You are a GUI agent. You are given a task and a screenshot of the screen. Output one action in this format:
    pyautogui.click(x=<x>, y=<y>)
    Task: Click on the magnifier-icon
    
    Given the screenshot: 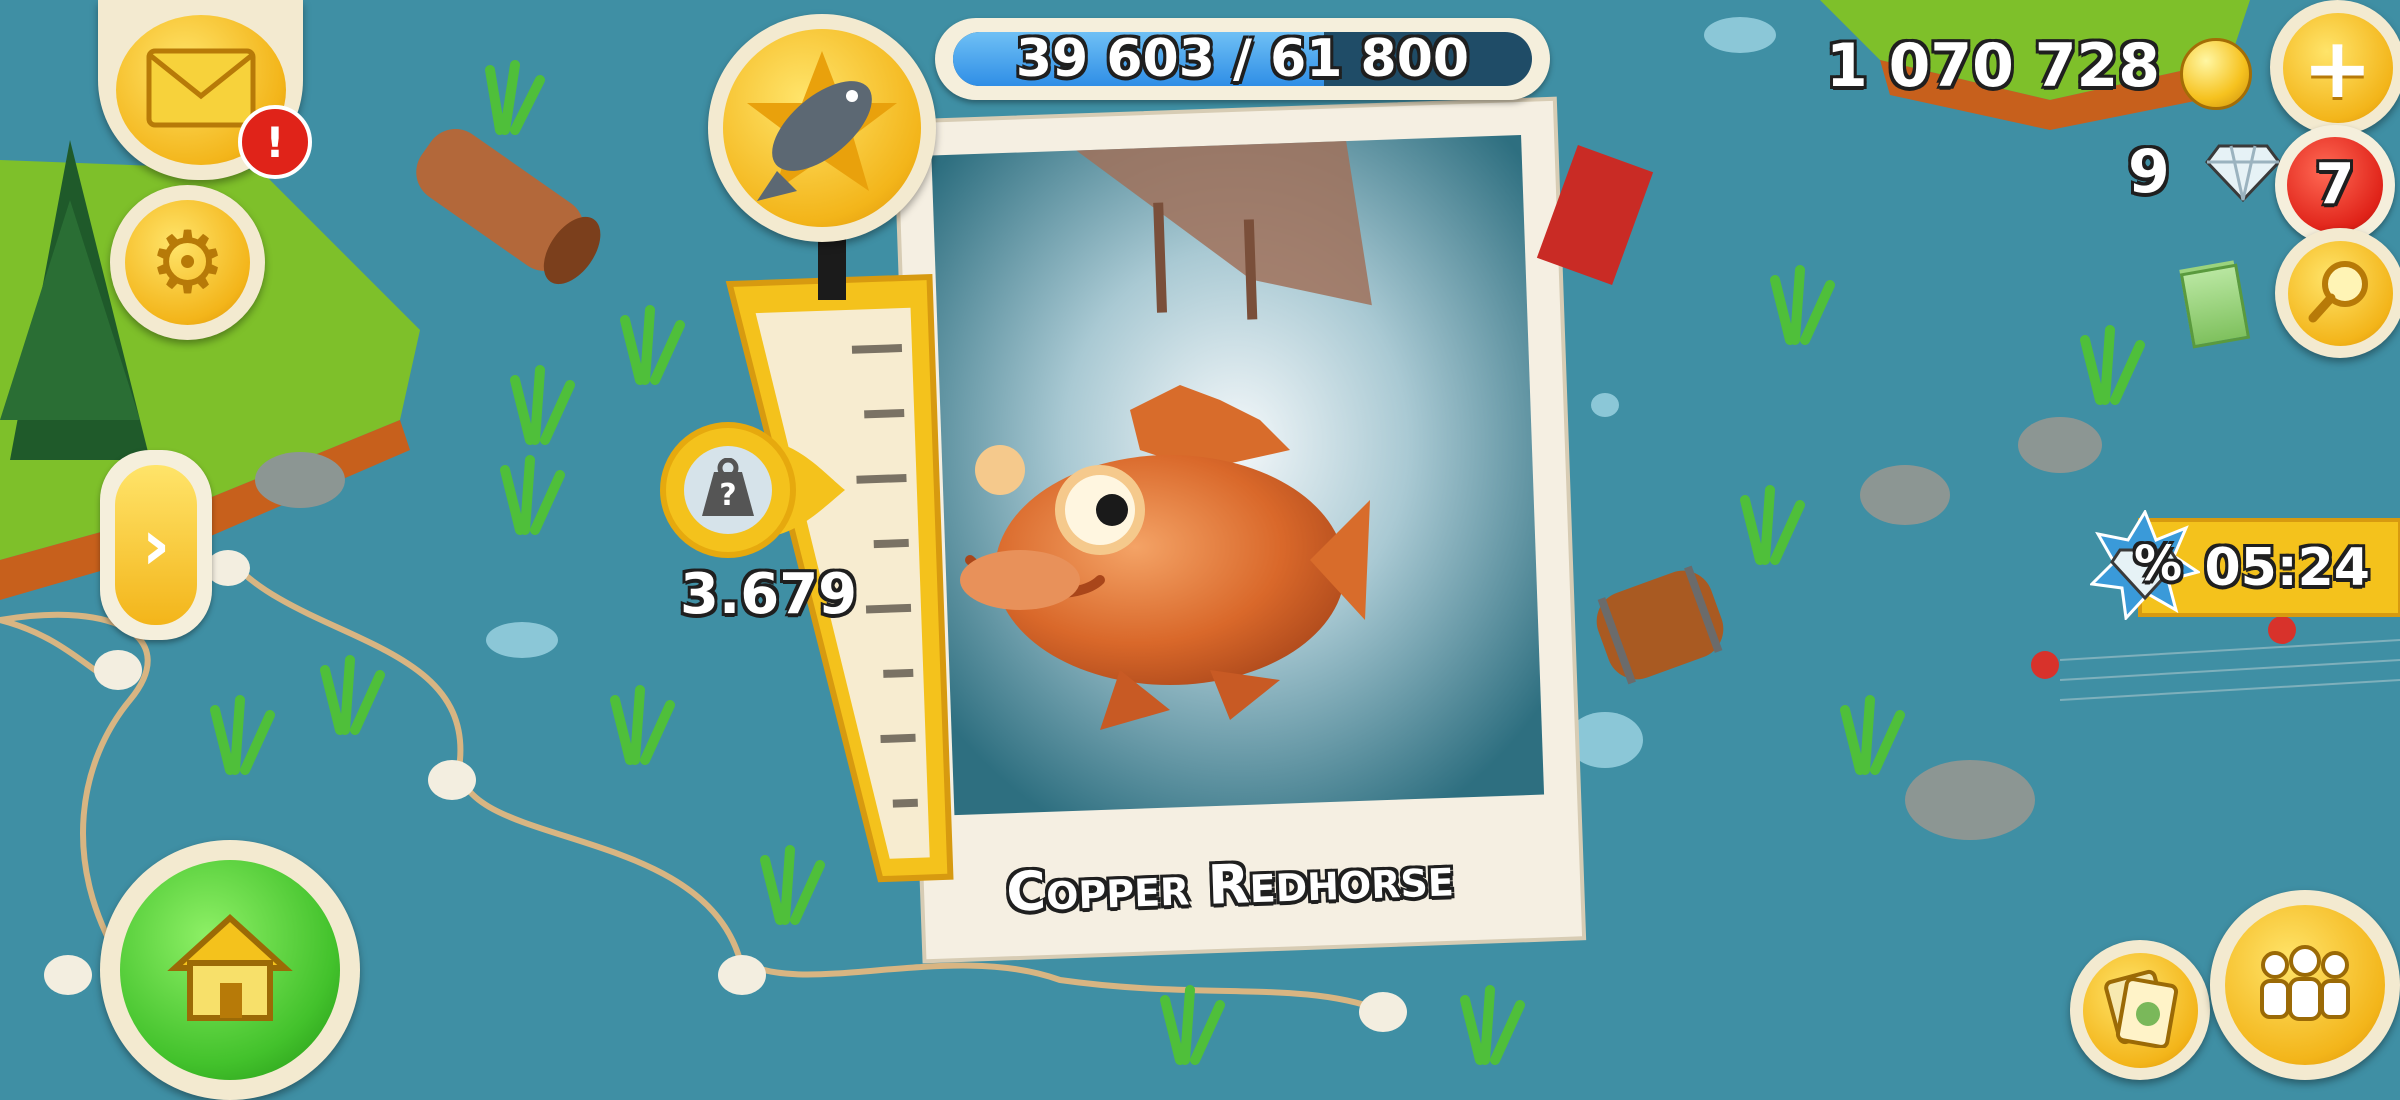 What is the action you would take?
    pyautogui.click(x=2340, y=293)
    